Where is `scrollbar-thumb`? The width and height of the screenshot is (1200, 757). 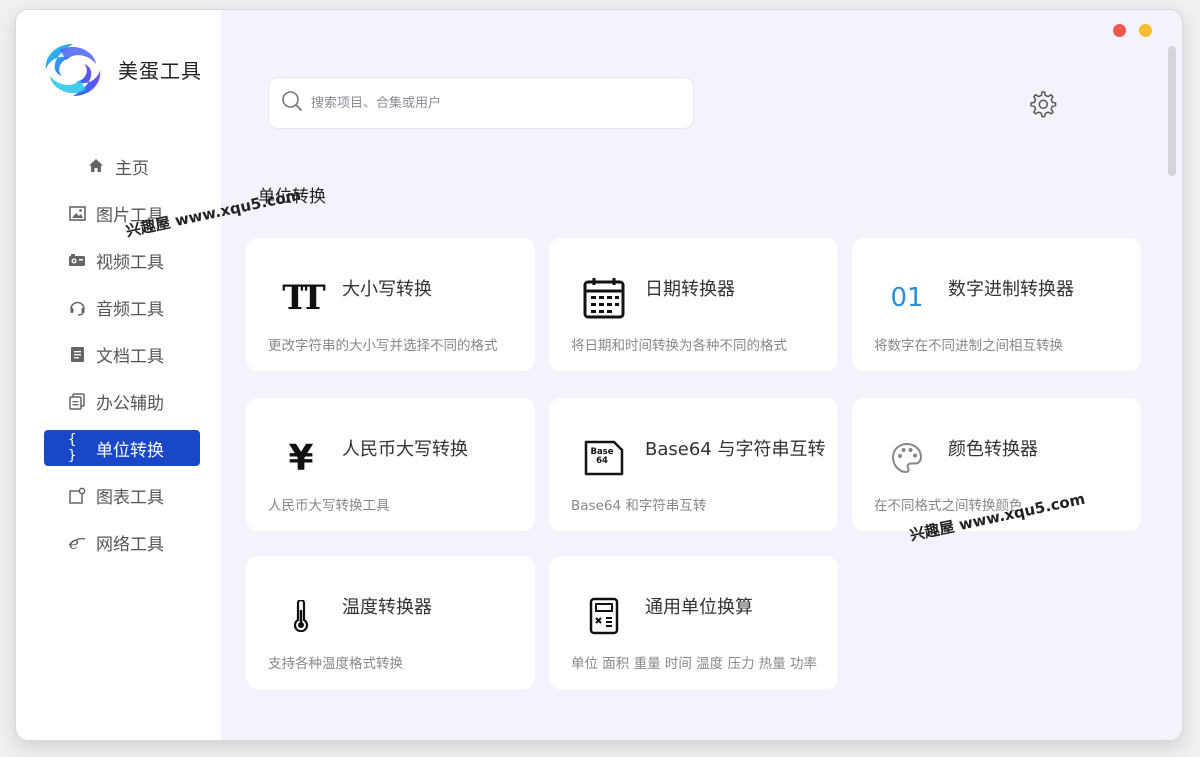
scrollbar-thumb is located at coordinates (1172, 111).